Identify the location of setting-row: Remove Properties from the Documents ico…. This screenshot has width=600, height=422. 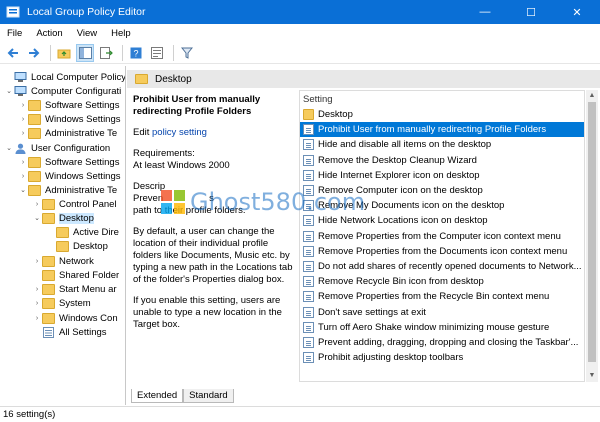
(442, 251).